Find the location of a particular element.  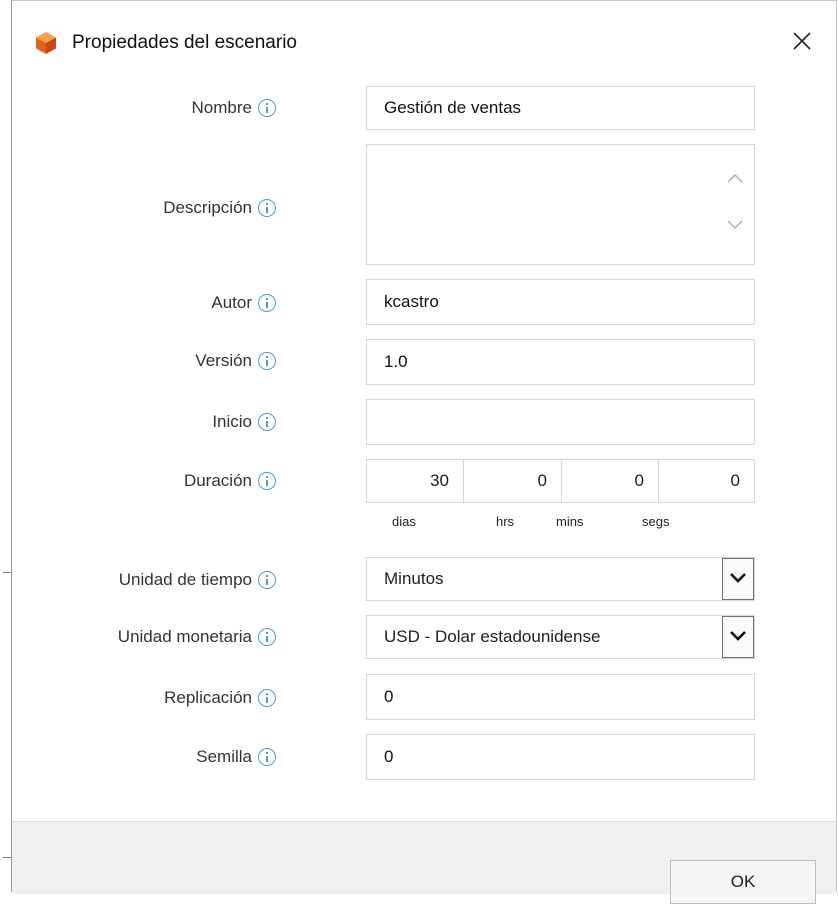

unidad-monetaria-select: USD - Dolar estadounidense is located at coordinates (560, 637).